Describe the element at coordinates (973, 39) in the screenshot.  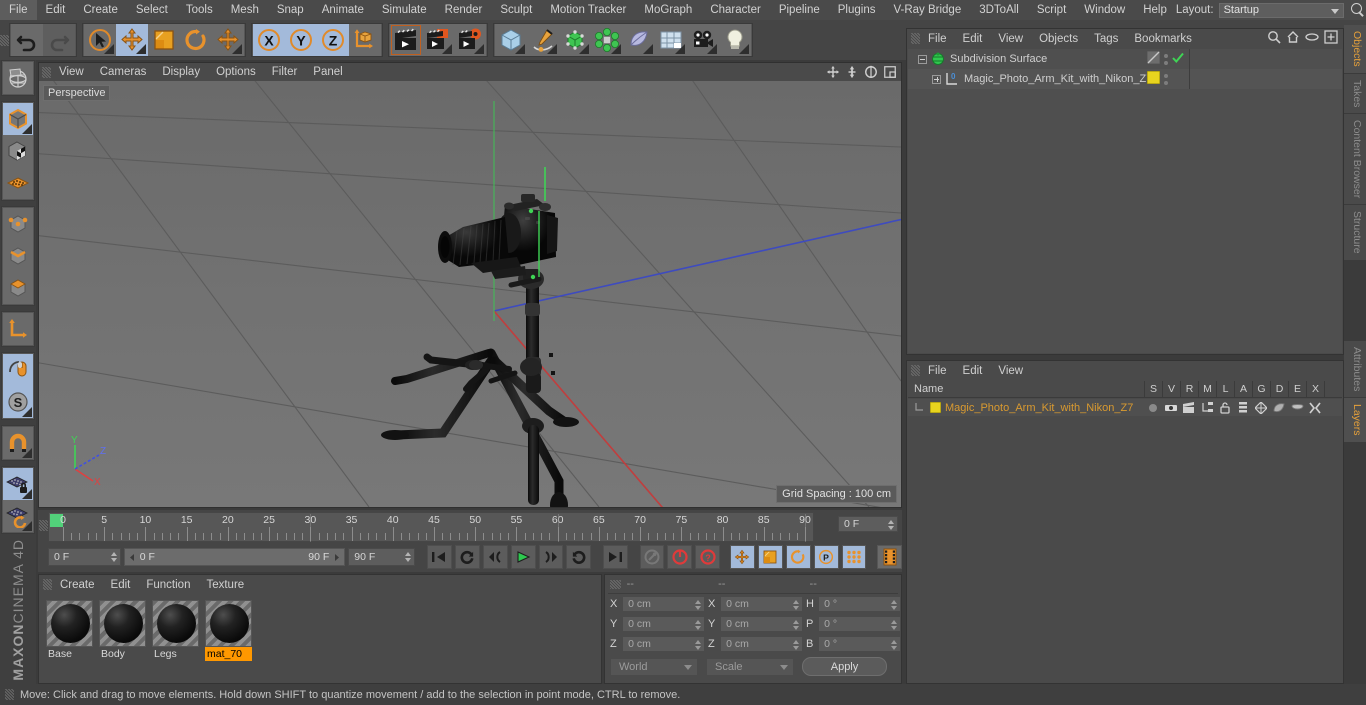
I see `object-manager-menu-edit: Edit` at that location.